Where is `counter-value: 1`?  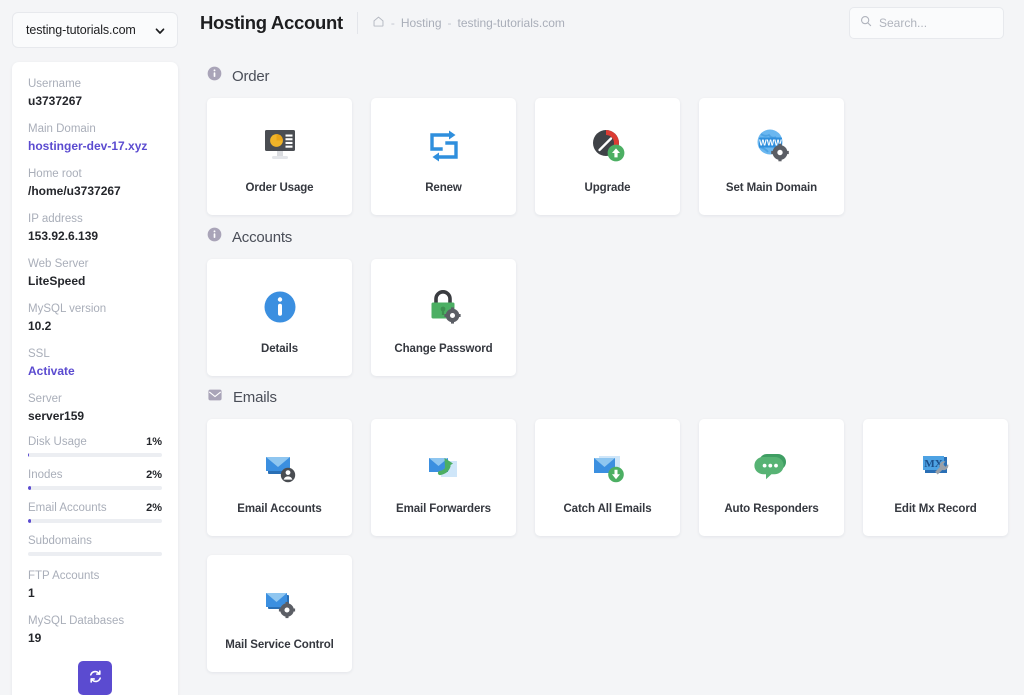 counter-value: 1 is located at coordinates (31, 593).